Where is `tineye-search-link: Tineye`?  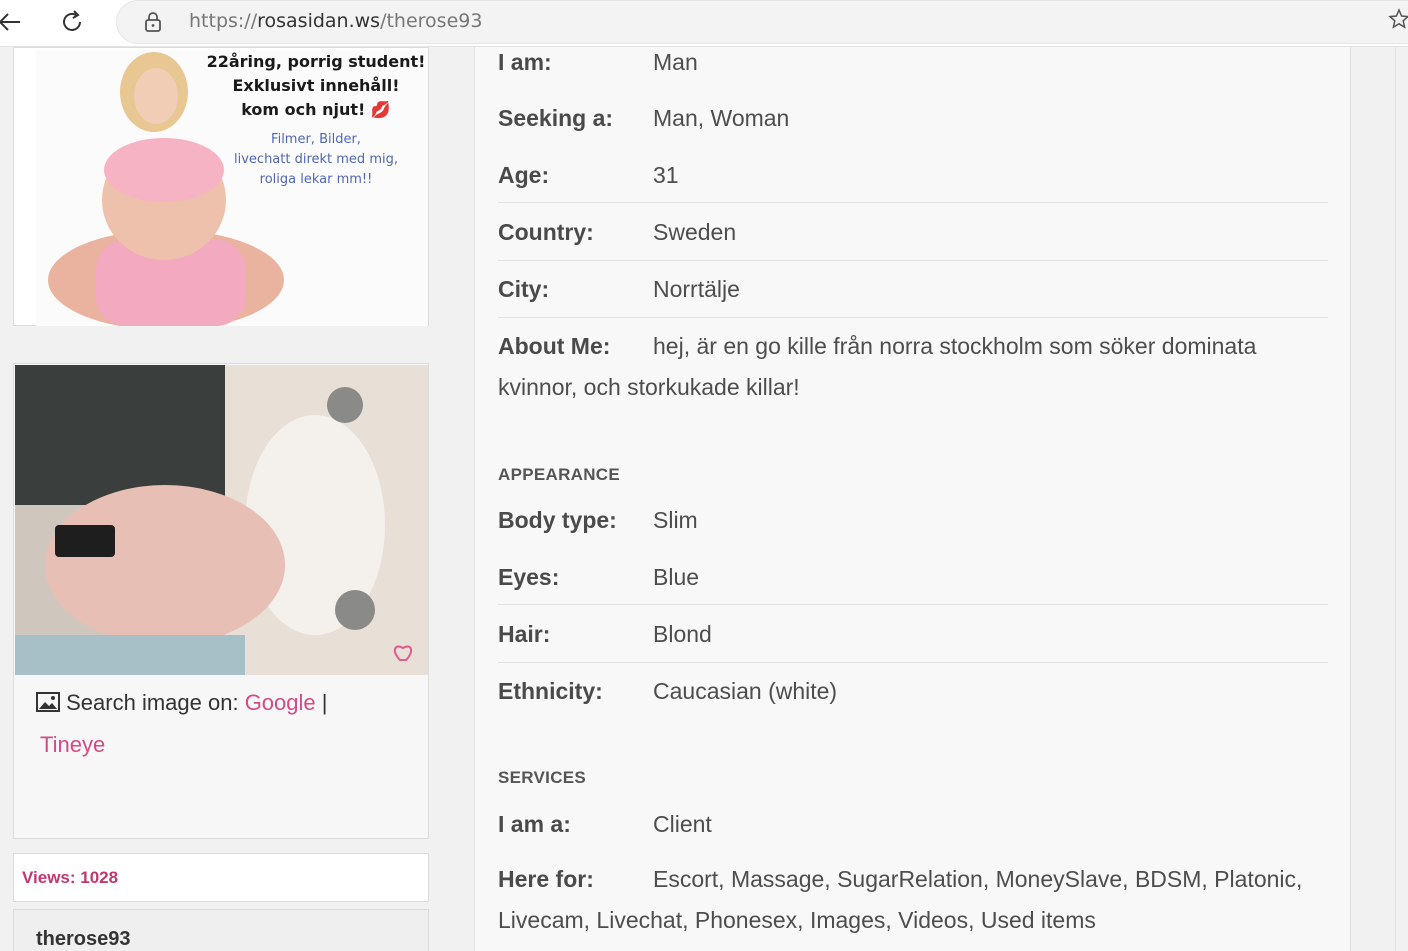 tineye-search-link: Tineye is located at coordinates (72, 744).